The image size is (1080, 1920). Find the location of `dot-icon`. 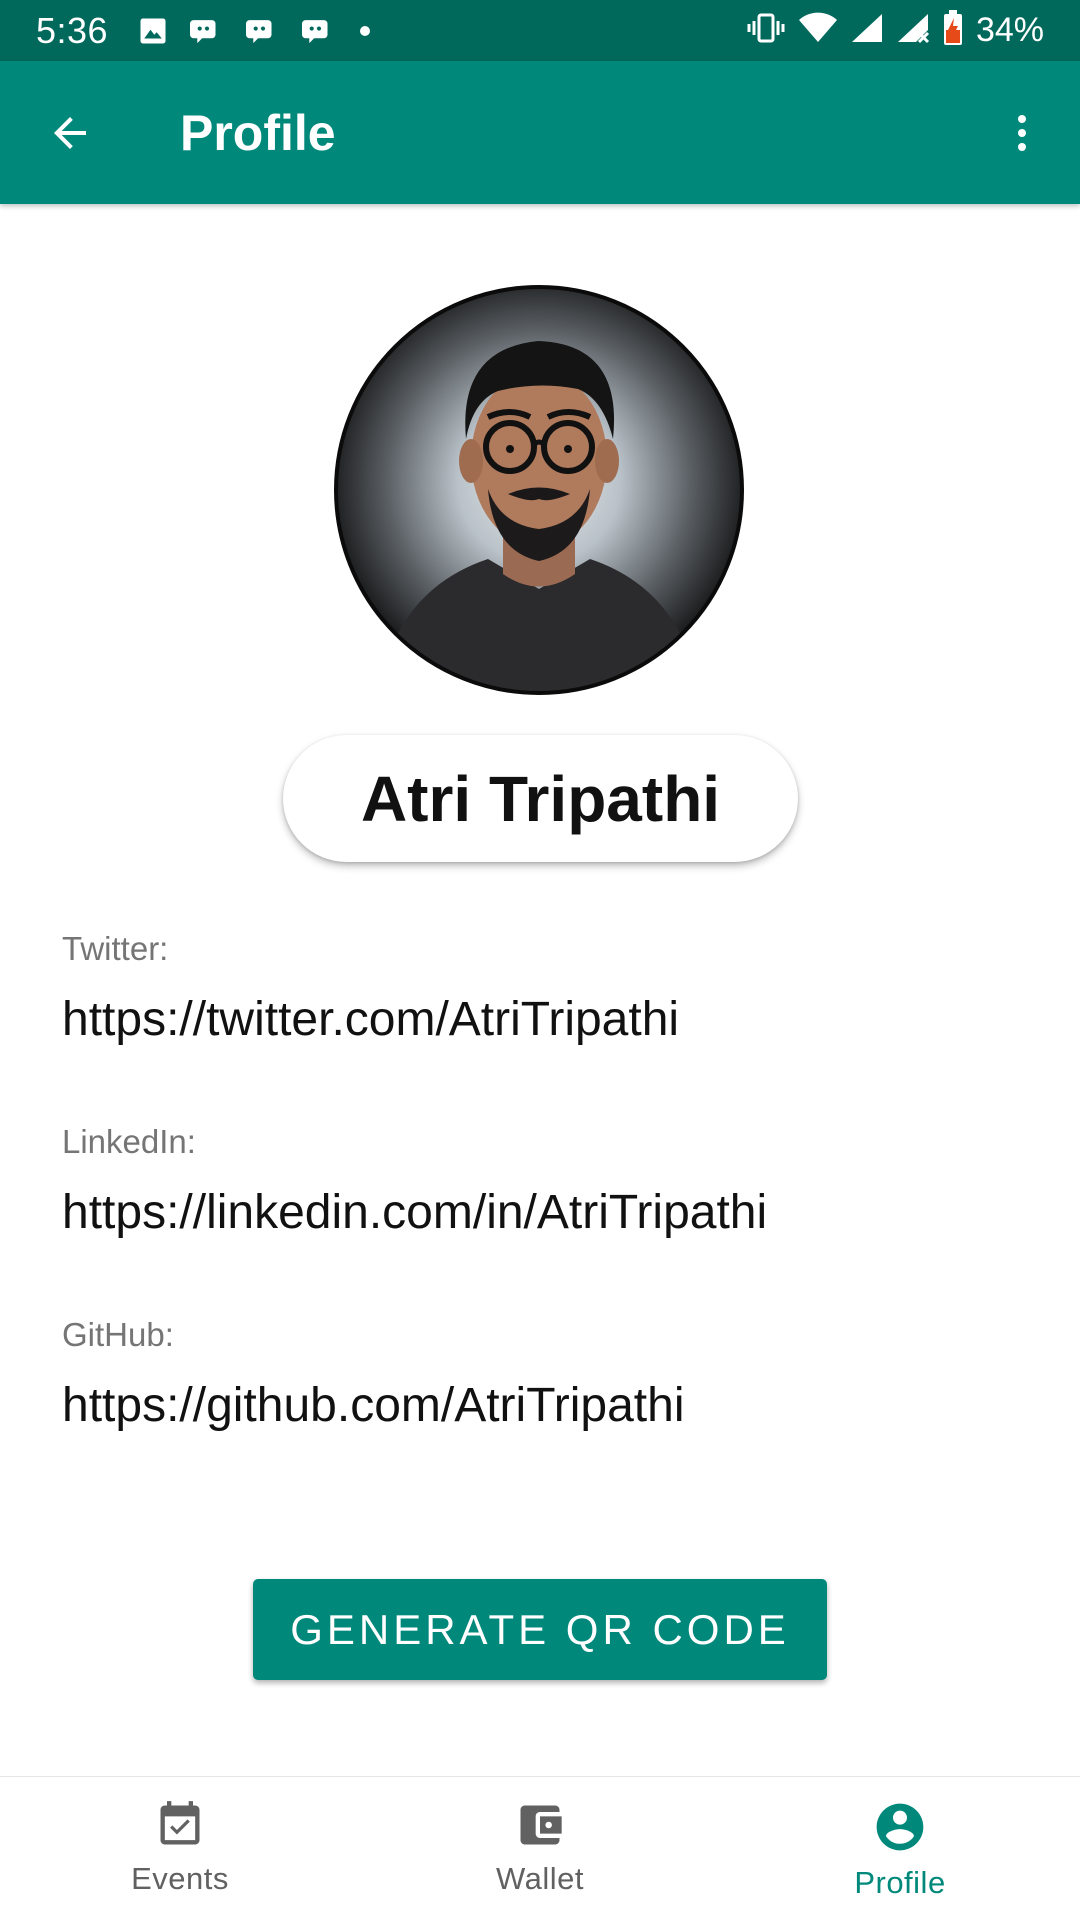

dot-icon is located at coordinates (365, 31).